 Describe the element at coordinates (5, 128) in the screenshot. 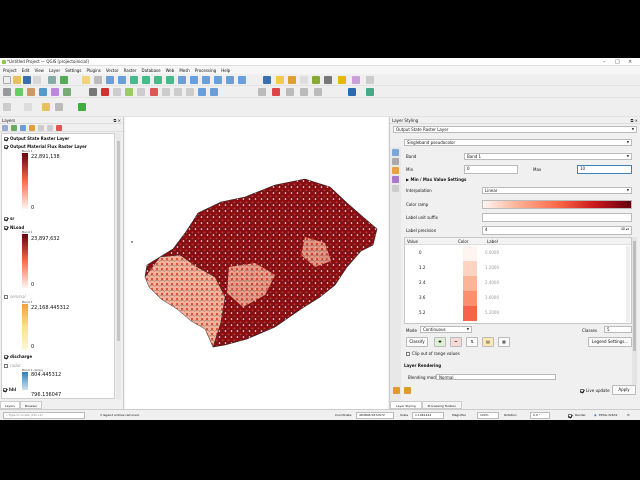

I see `open-layer-styling-icon` at that location.